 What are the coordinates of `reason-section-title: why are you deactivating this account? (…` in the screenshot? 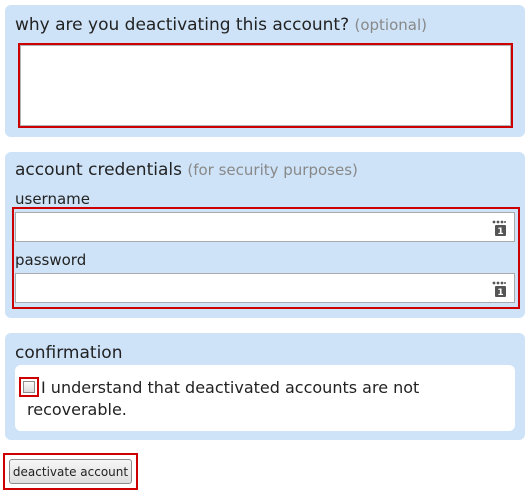 It's located at (221, 25).